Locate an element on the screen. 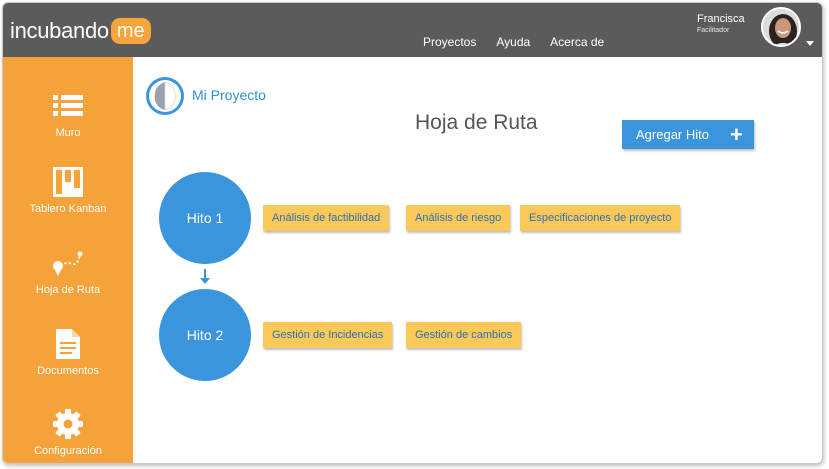 This screenshot has width=829, height=469. milestone-hito-2: Hito 2 is located at coordinates (205, 335).